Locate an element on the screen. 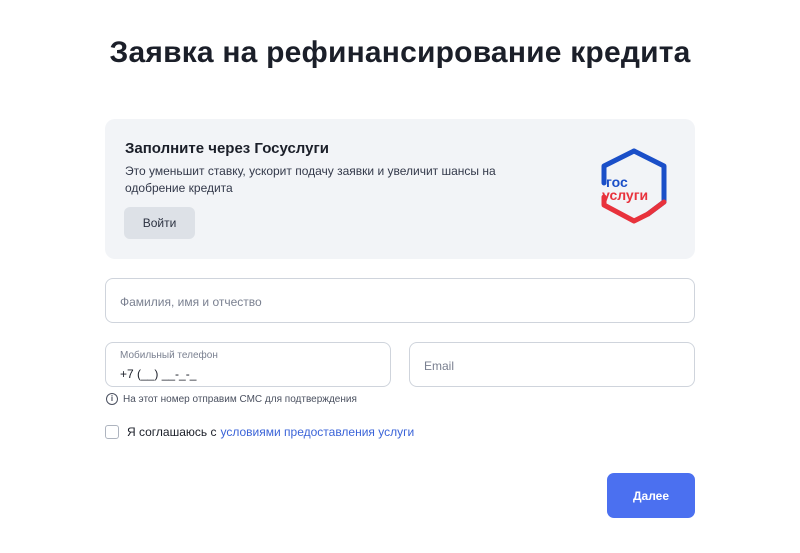 This screenshot has height=553, width=800. fio-field is located at coordinates (400, 300).